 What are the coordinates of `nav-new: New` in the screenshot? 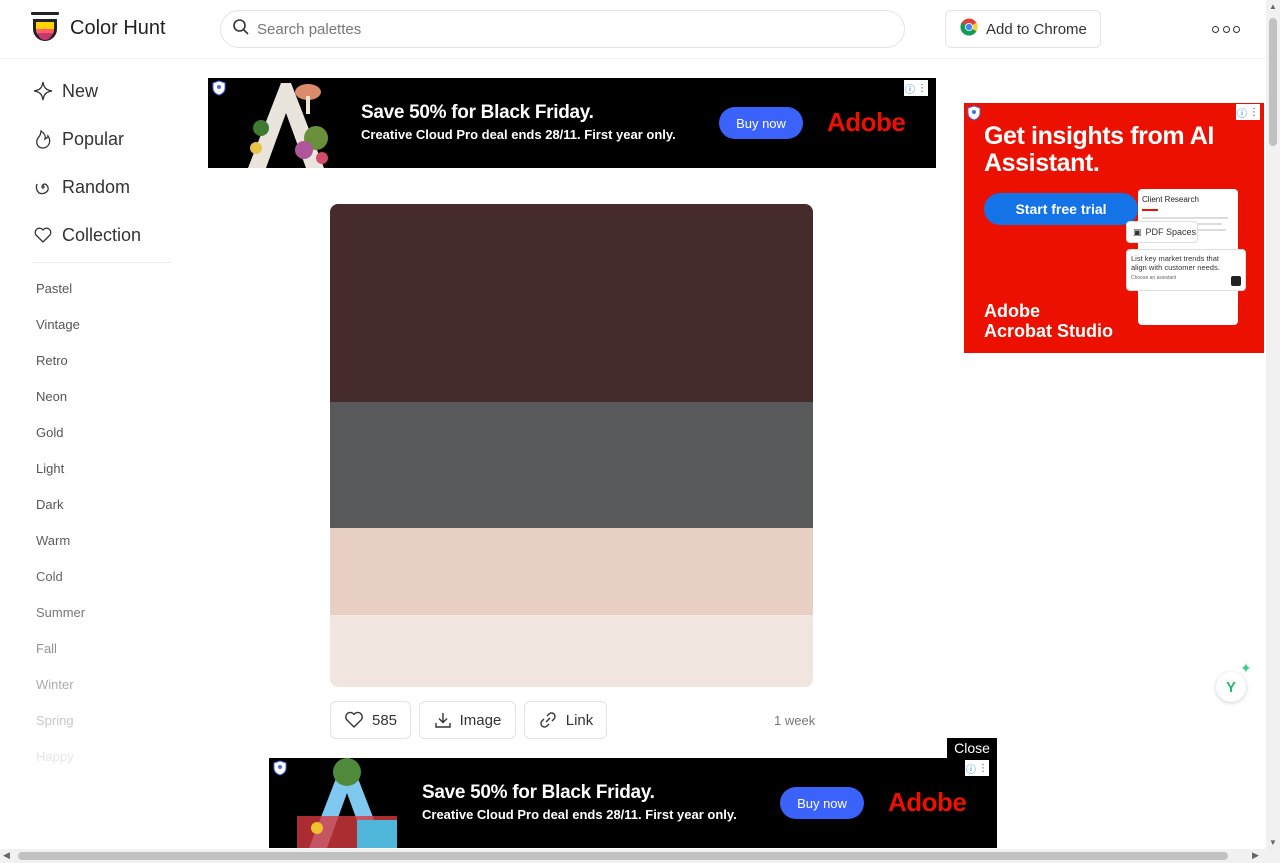 It's located at (65, 91).